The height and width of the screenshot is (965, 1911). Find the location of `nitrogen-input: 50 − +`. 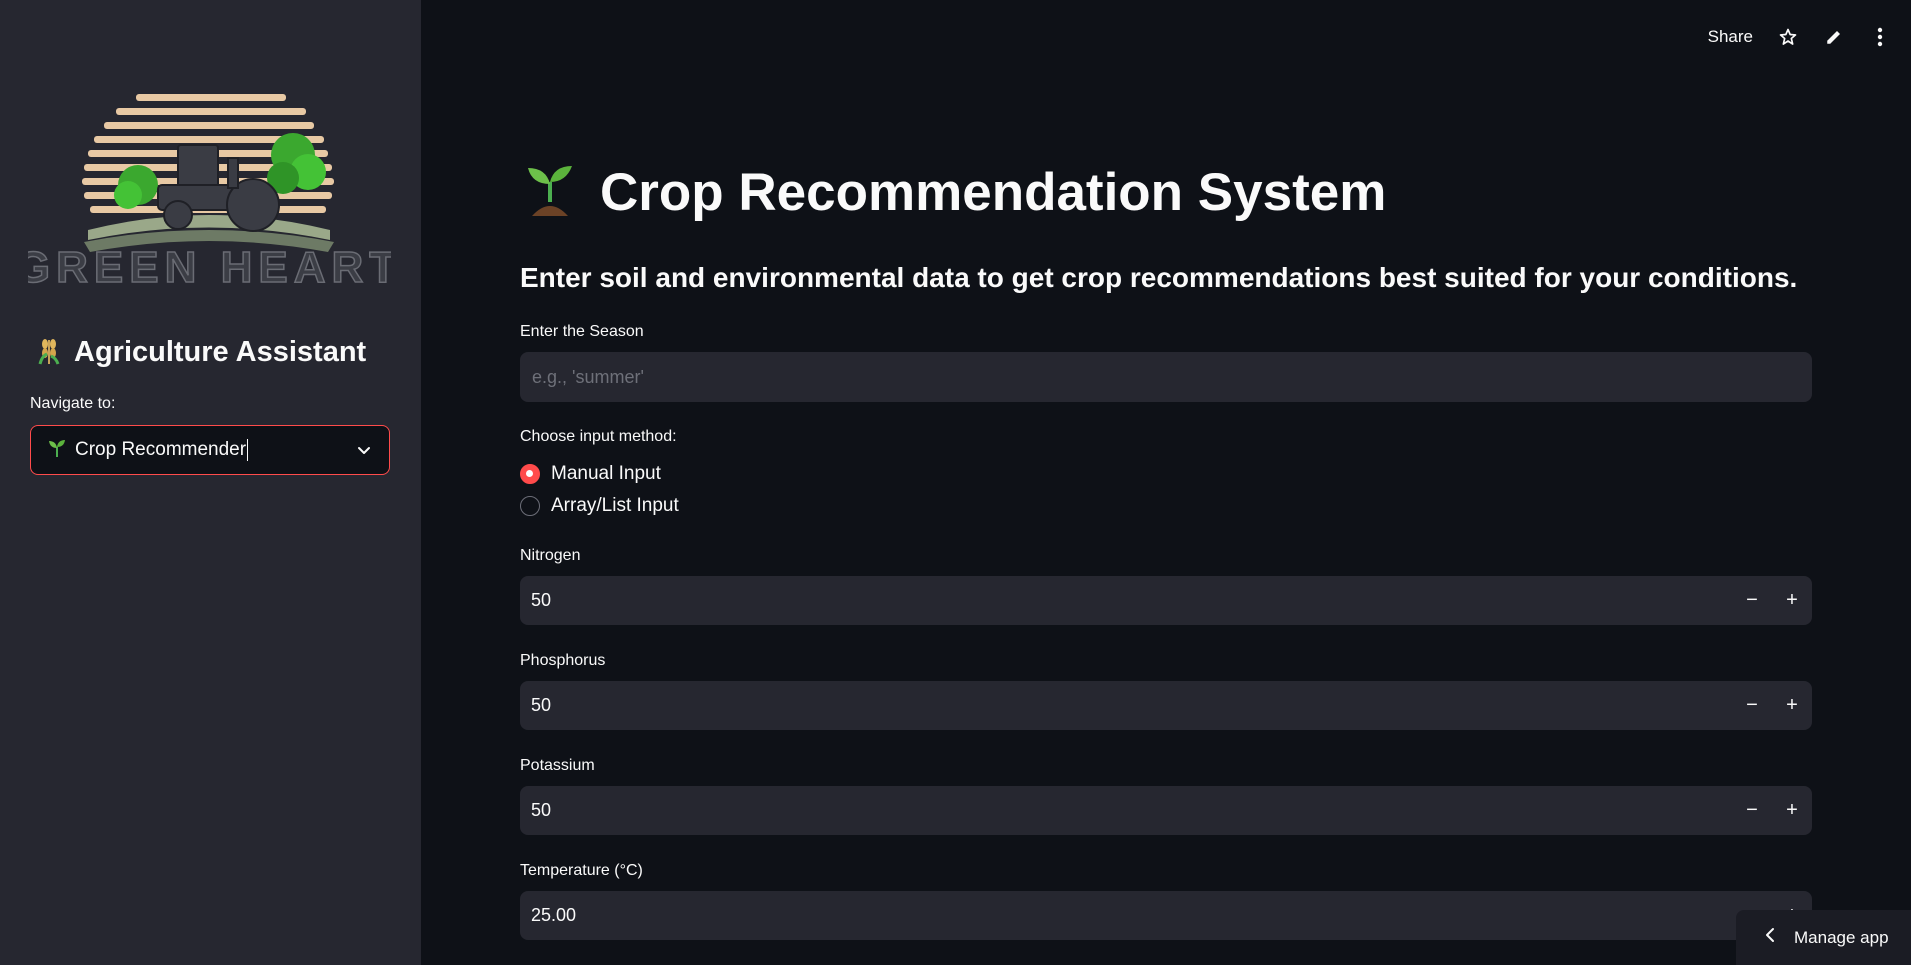

nitrogen-input: 50 − + is located at coordinates (1166, 600).